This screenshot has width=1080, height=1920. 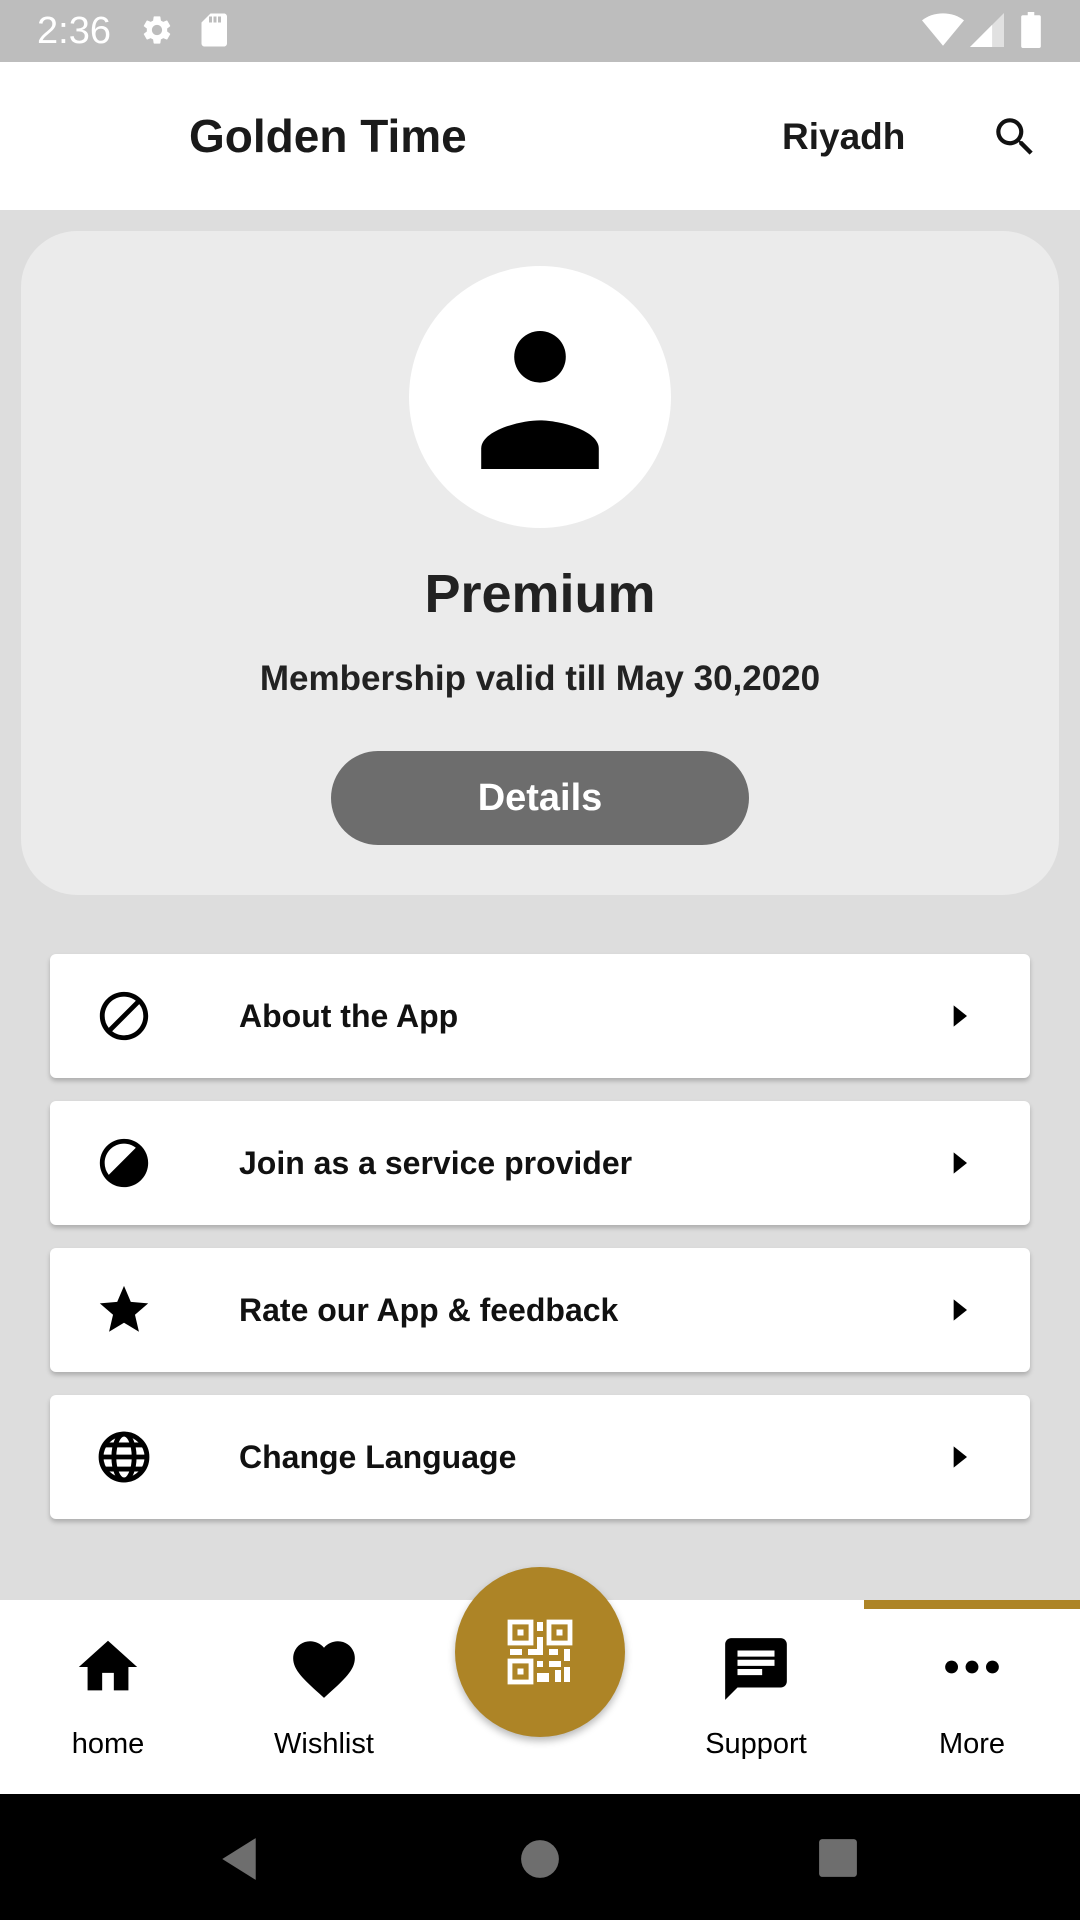 What do you see at coordinates (239, 1861) in the screenshot?
I see `back-icon` at bounding box center [239, 1861].